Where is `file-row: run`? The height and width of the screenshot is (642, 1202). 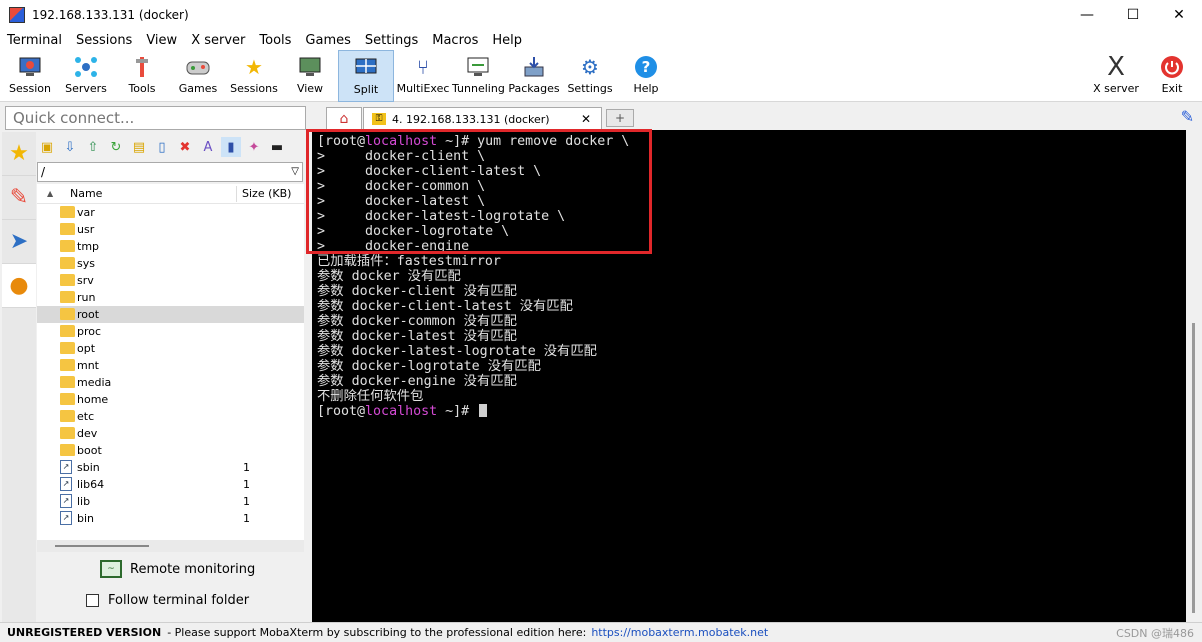 file-row: run is located at coordinates (170, 297).